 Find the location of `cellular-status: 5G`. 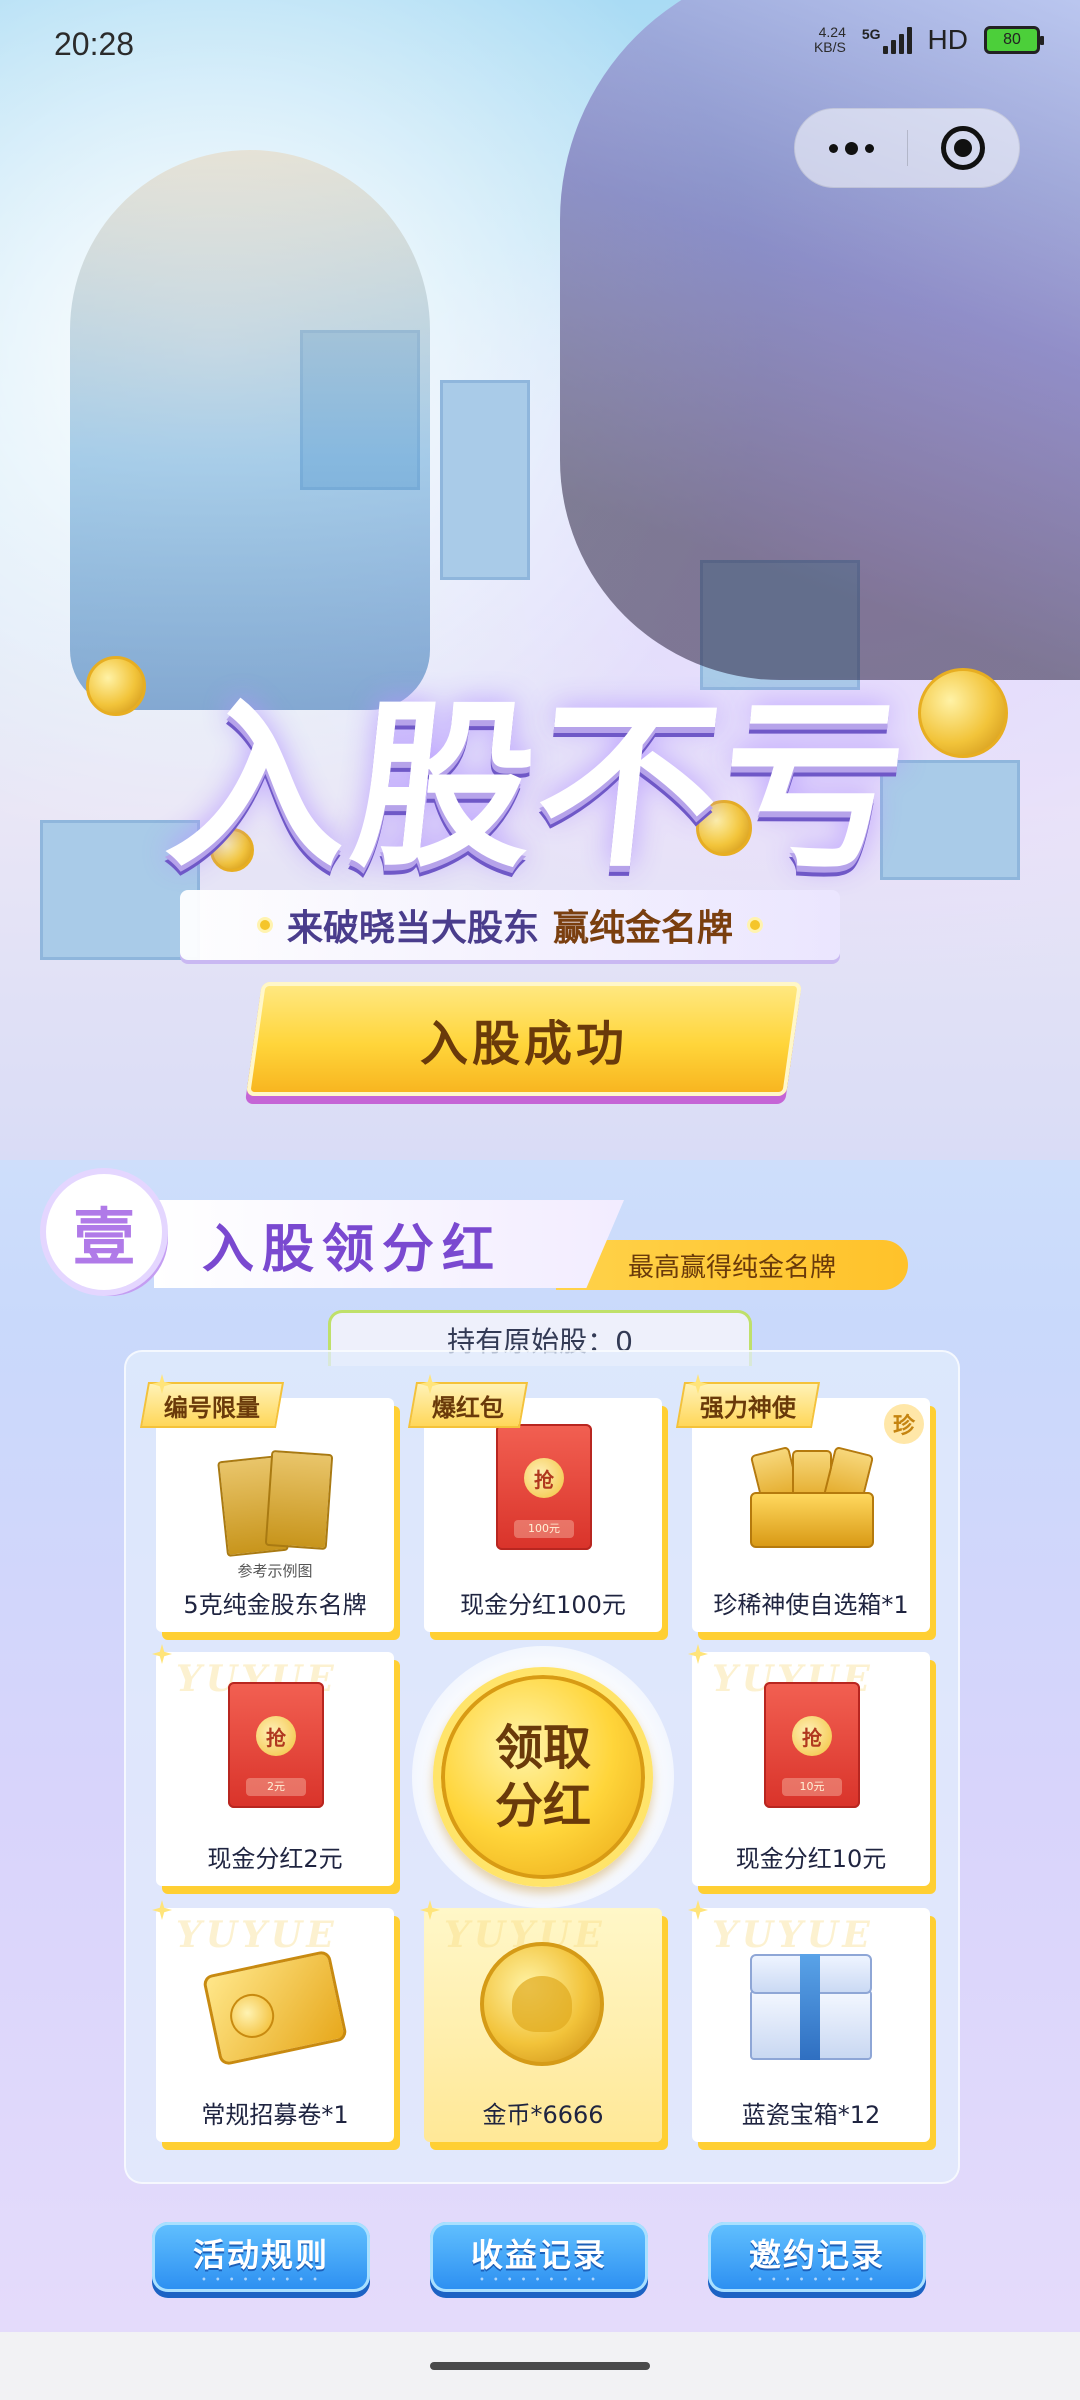

cellular-status: 5G is located at coordinates (887, 40).